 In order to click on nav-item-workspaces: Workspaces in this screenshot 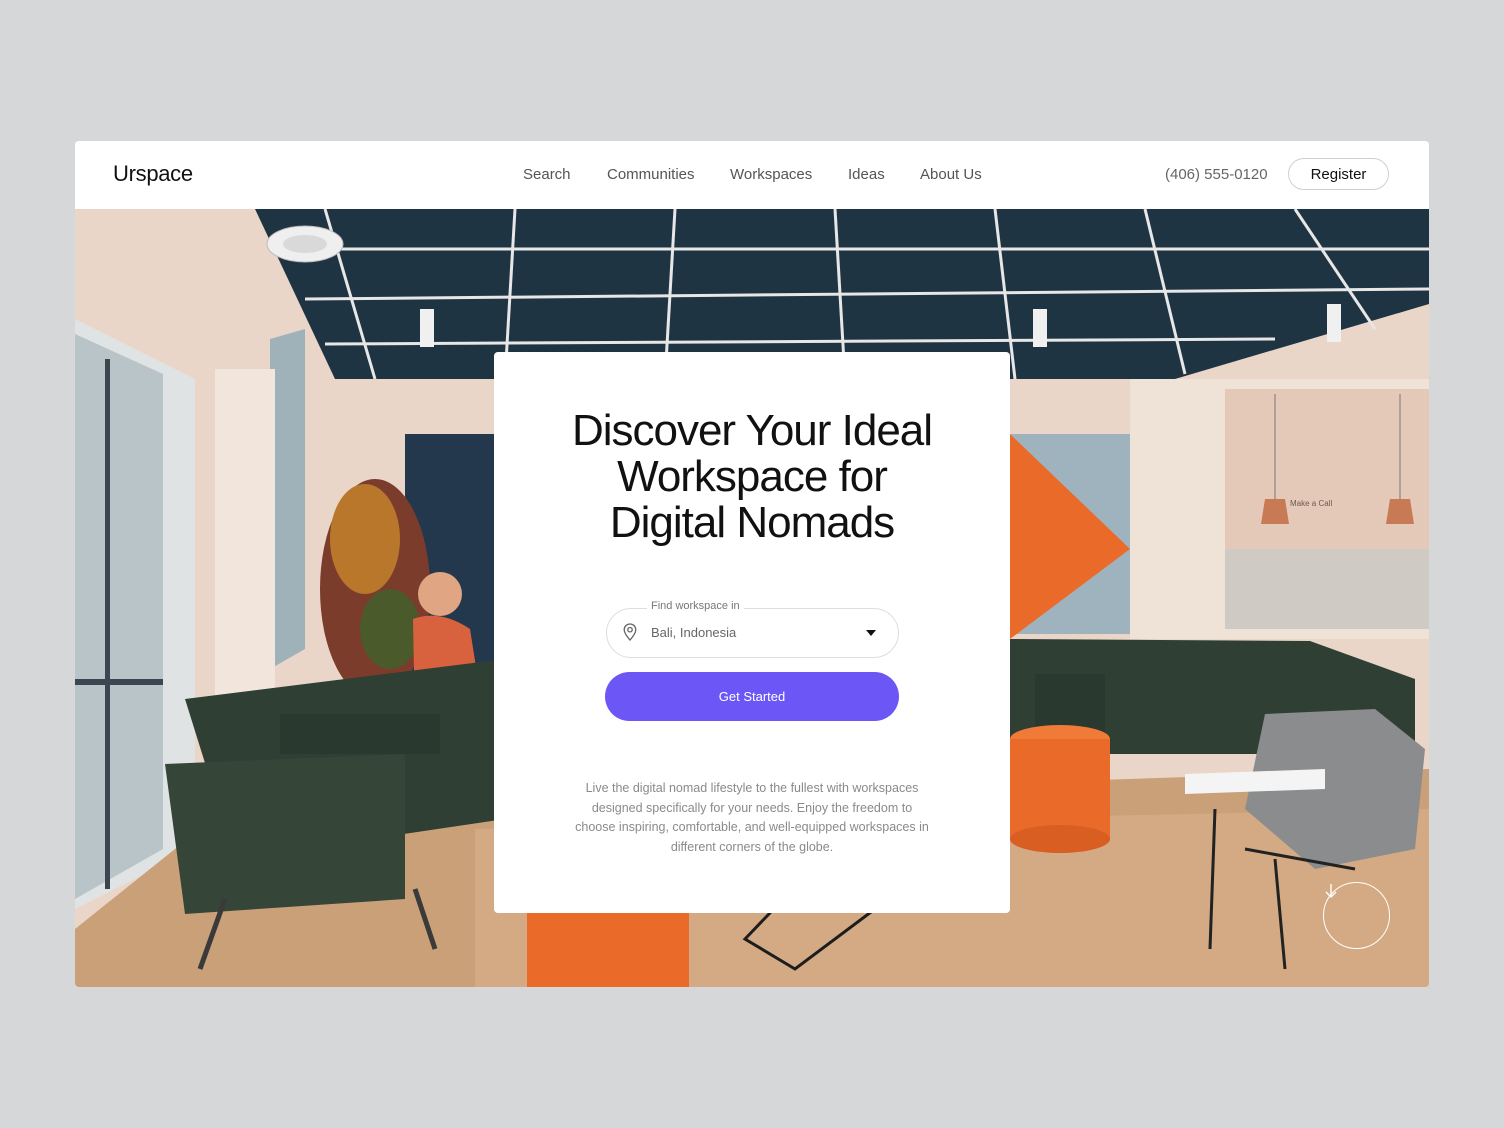, I will do `click(771, 174)`.